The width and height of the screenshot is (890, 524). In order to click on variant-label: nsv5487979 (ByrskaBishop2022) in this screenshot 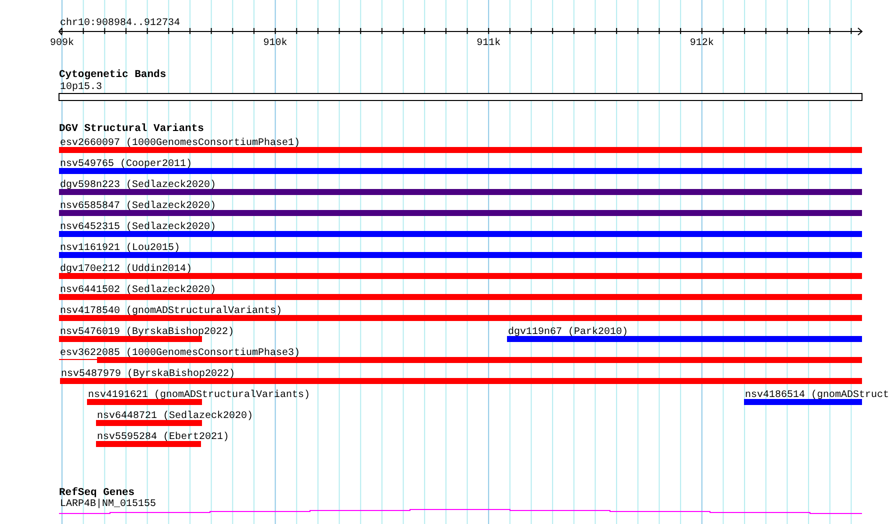, I will do `click(148, 374)`.